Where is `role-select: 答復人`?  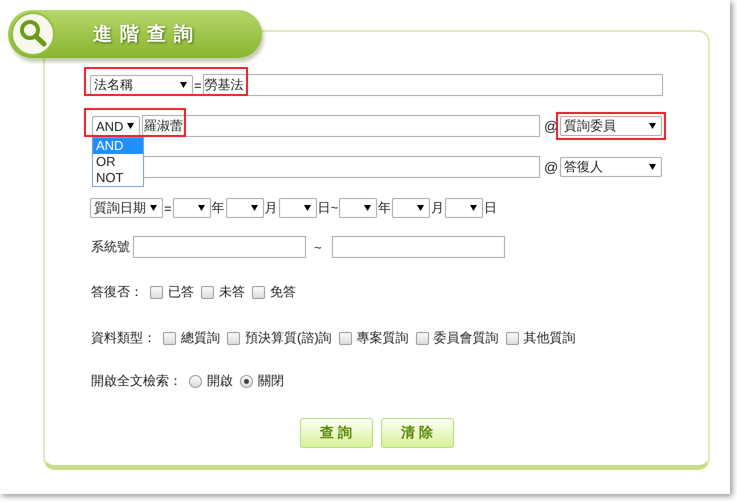 role-select: 答復人 is located at coordinates (611, 167).